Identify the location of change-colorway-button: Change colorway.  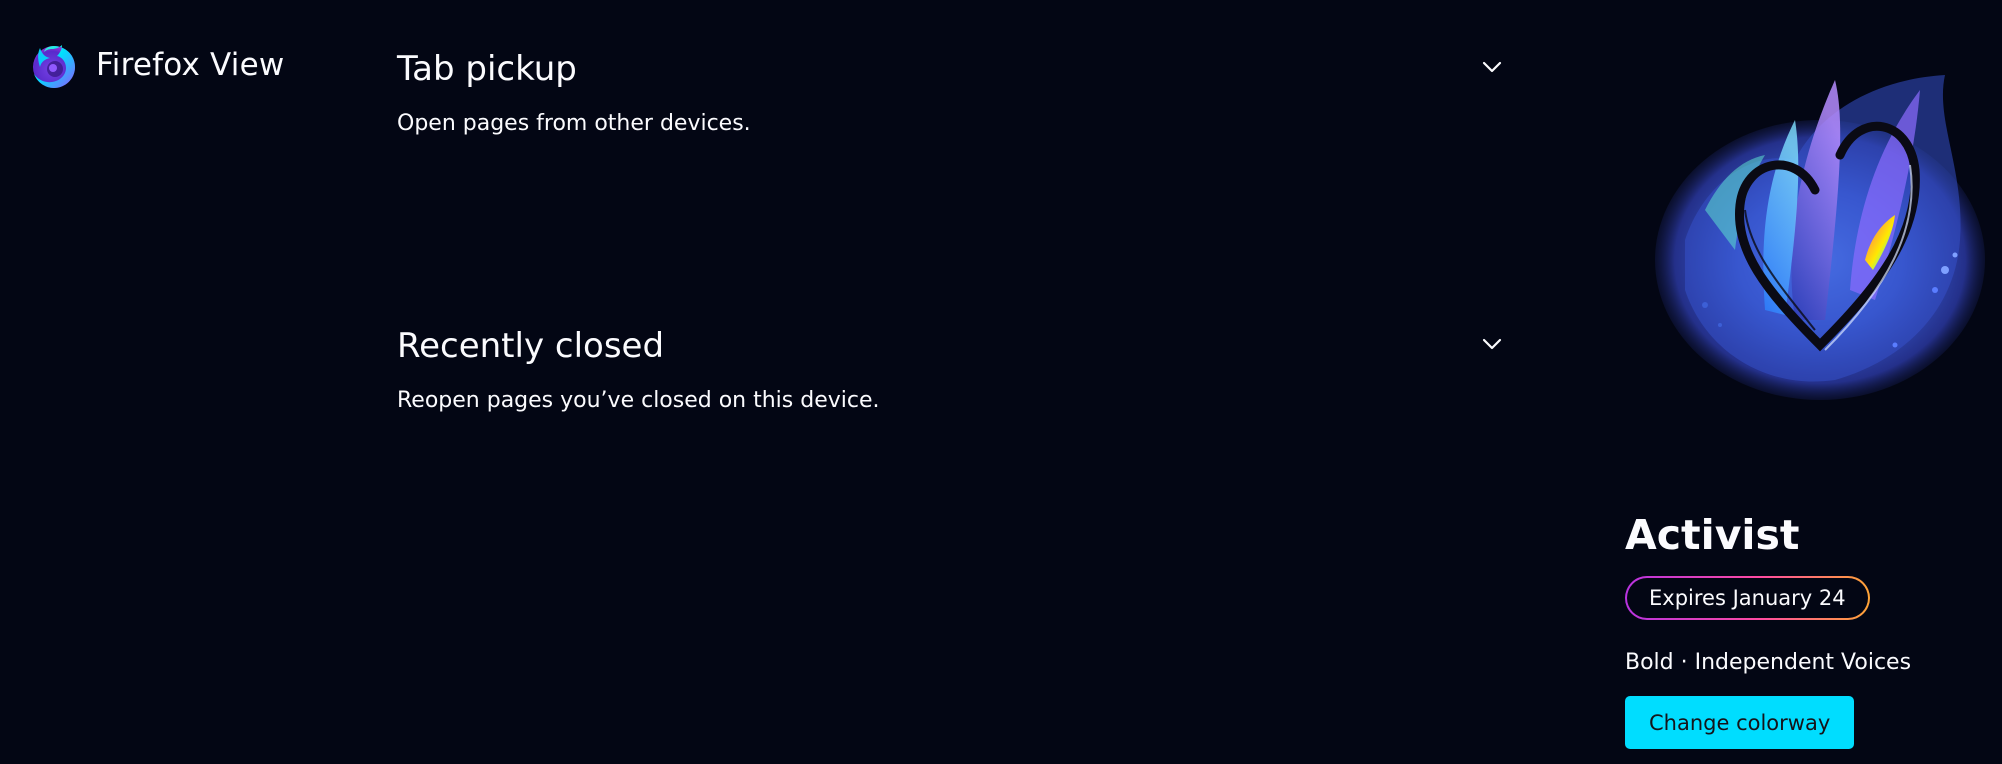
(1740, 722).